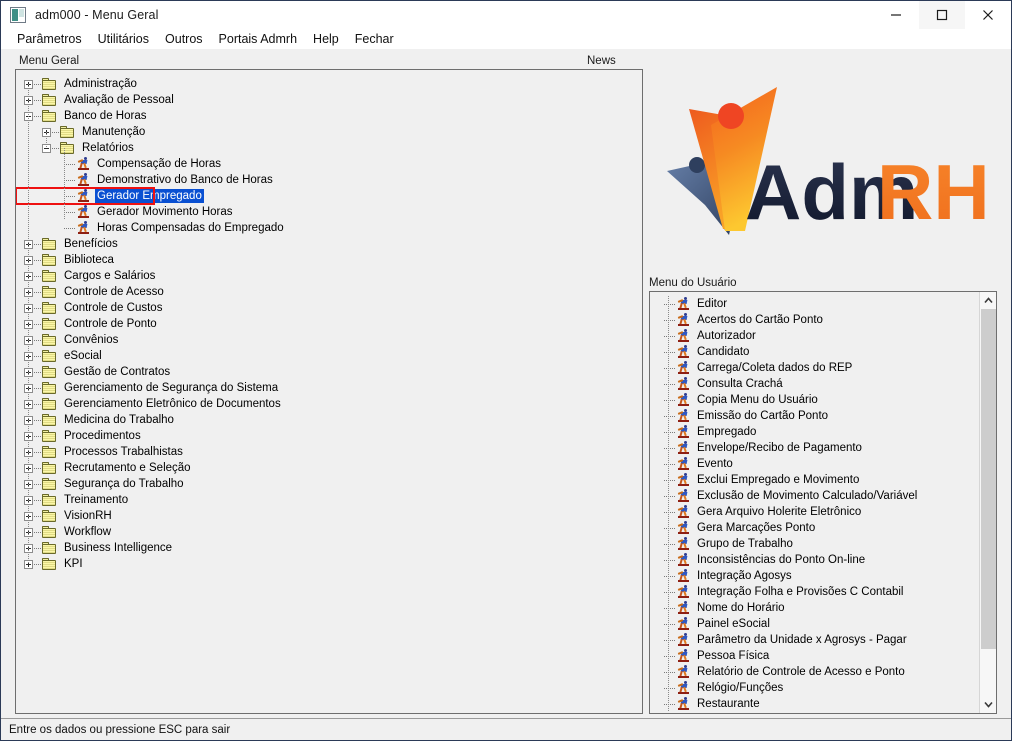 Image resolution: width=1012 pixels, height=741 pixels. Describe the element at coordinates (814, 496) in the screenshot. I see `usermenu-list-item: Exclusão de Movimento Calculado/Variável` at that location.